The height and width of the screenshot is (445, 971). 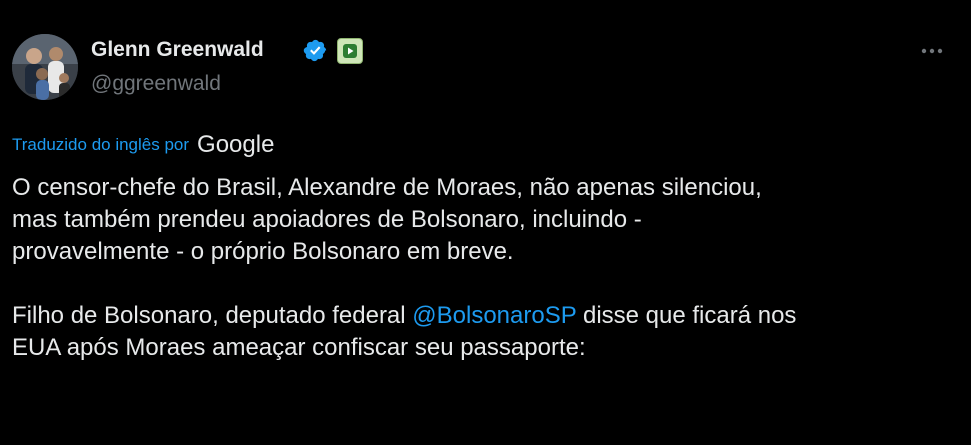 I want to click on avatar-photo, so click(x=45, y=67).